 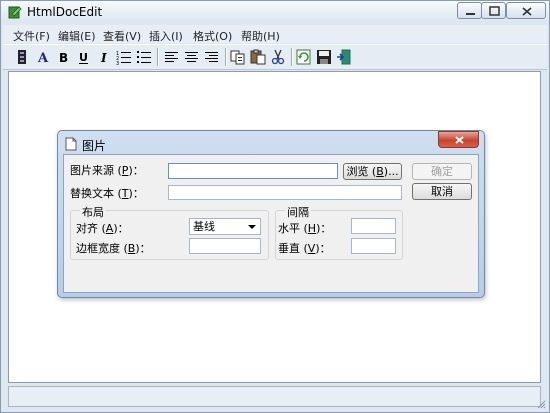 I want to click on menu-help: 帮助(H), so click(x=260, y=36).